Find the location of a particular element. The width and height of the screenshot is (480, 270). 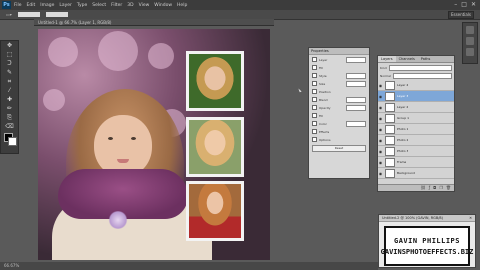

properties-row: Size is located at coordinates (339, 83).